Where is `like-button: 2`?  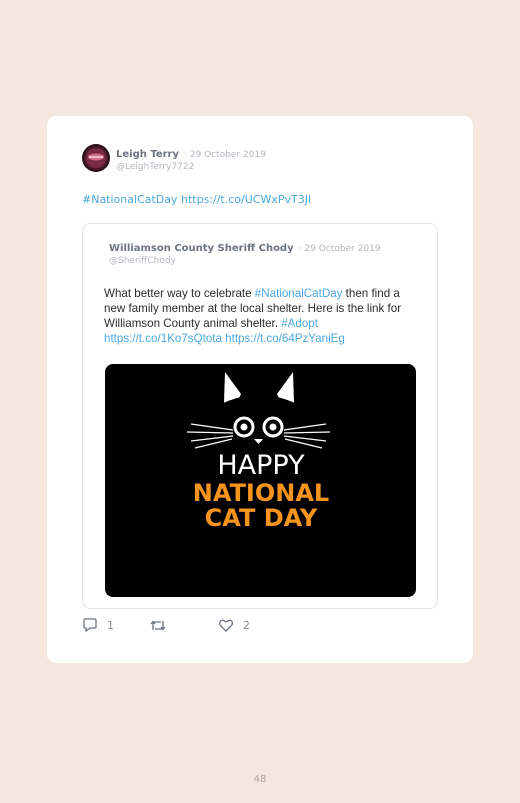 like-button: 2 is located at coordinates (234, 625).